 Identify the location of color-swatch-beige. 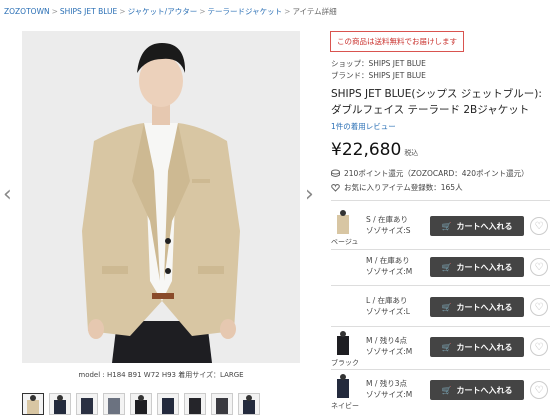
(343, 222).